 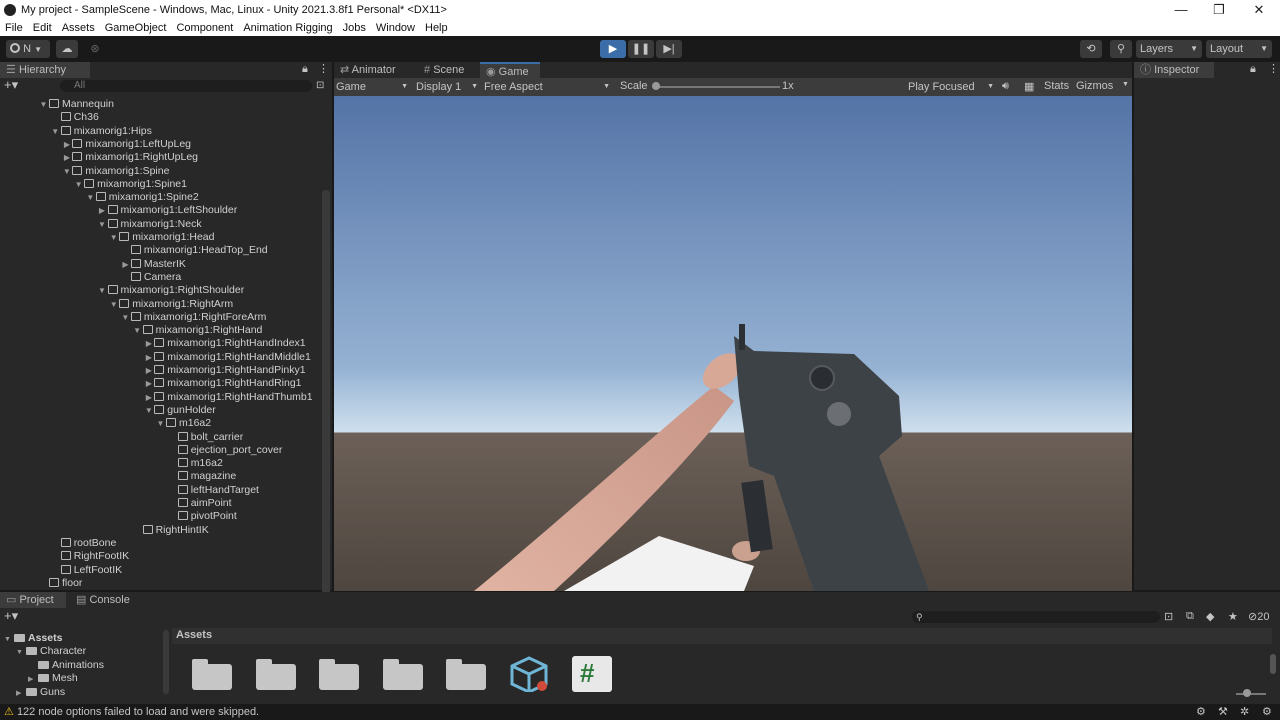 I want to click on hierarchy-item: ▶ mixamorig1:LeftShoulder, so click(x=167, y=210).